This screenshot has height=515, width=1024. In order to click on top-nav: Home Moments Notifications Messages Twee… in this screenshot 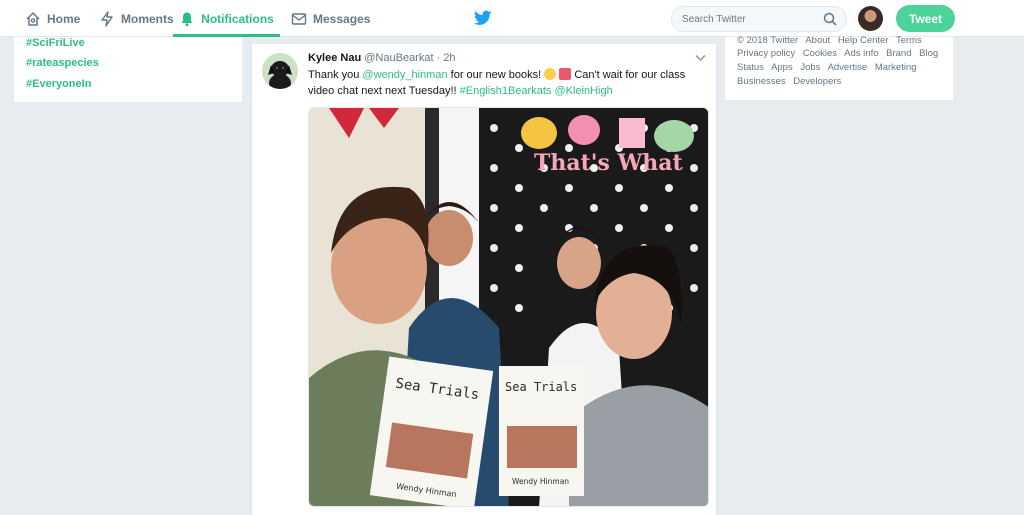, I will do `click(512, 18)`.